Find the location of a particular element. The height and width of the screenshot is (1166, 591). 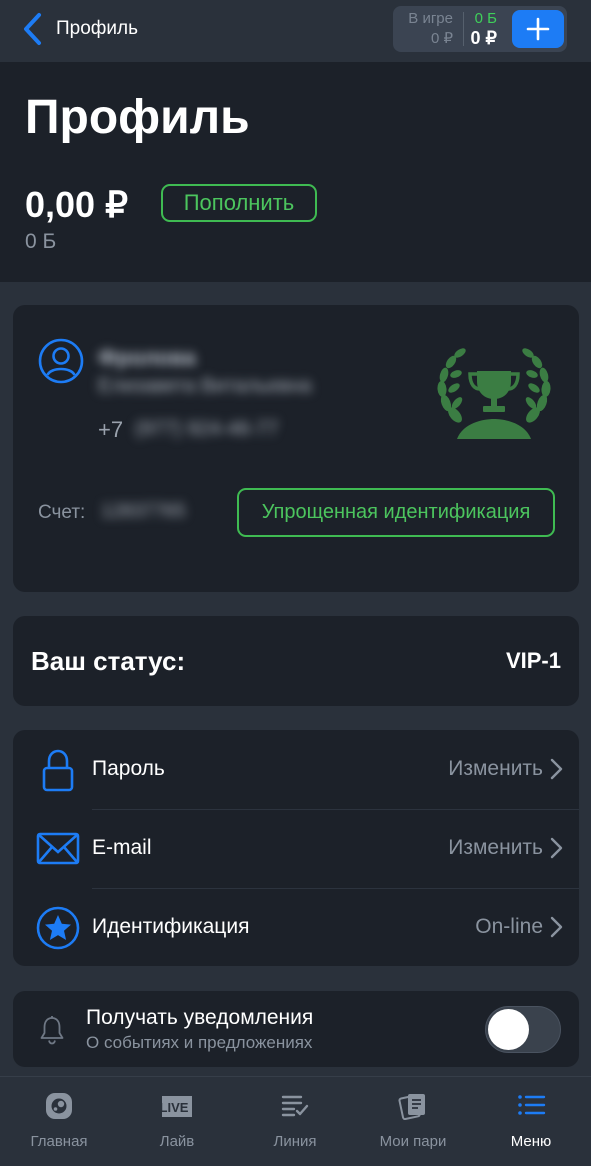

points-amount: 0 Б is located at coordinates (41, 241).